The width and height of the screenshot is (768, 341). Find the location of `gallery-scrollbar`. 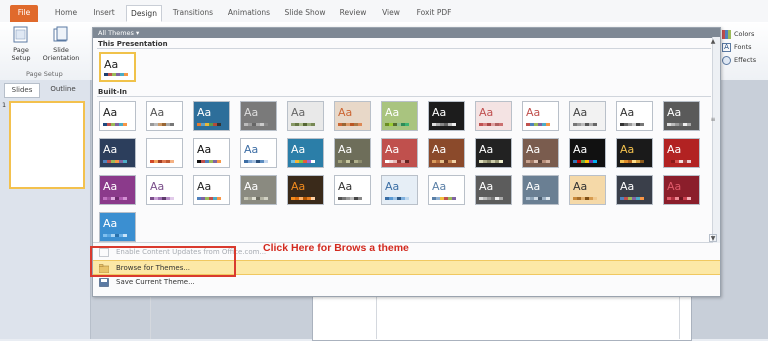

gallery-scrollbar is located at coordinates (716, 140).